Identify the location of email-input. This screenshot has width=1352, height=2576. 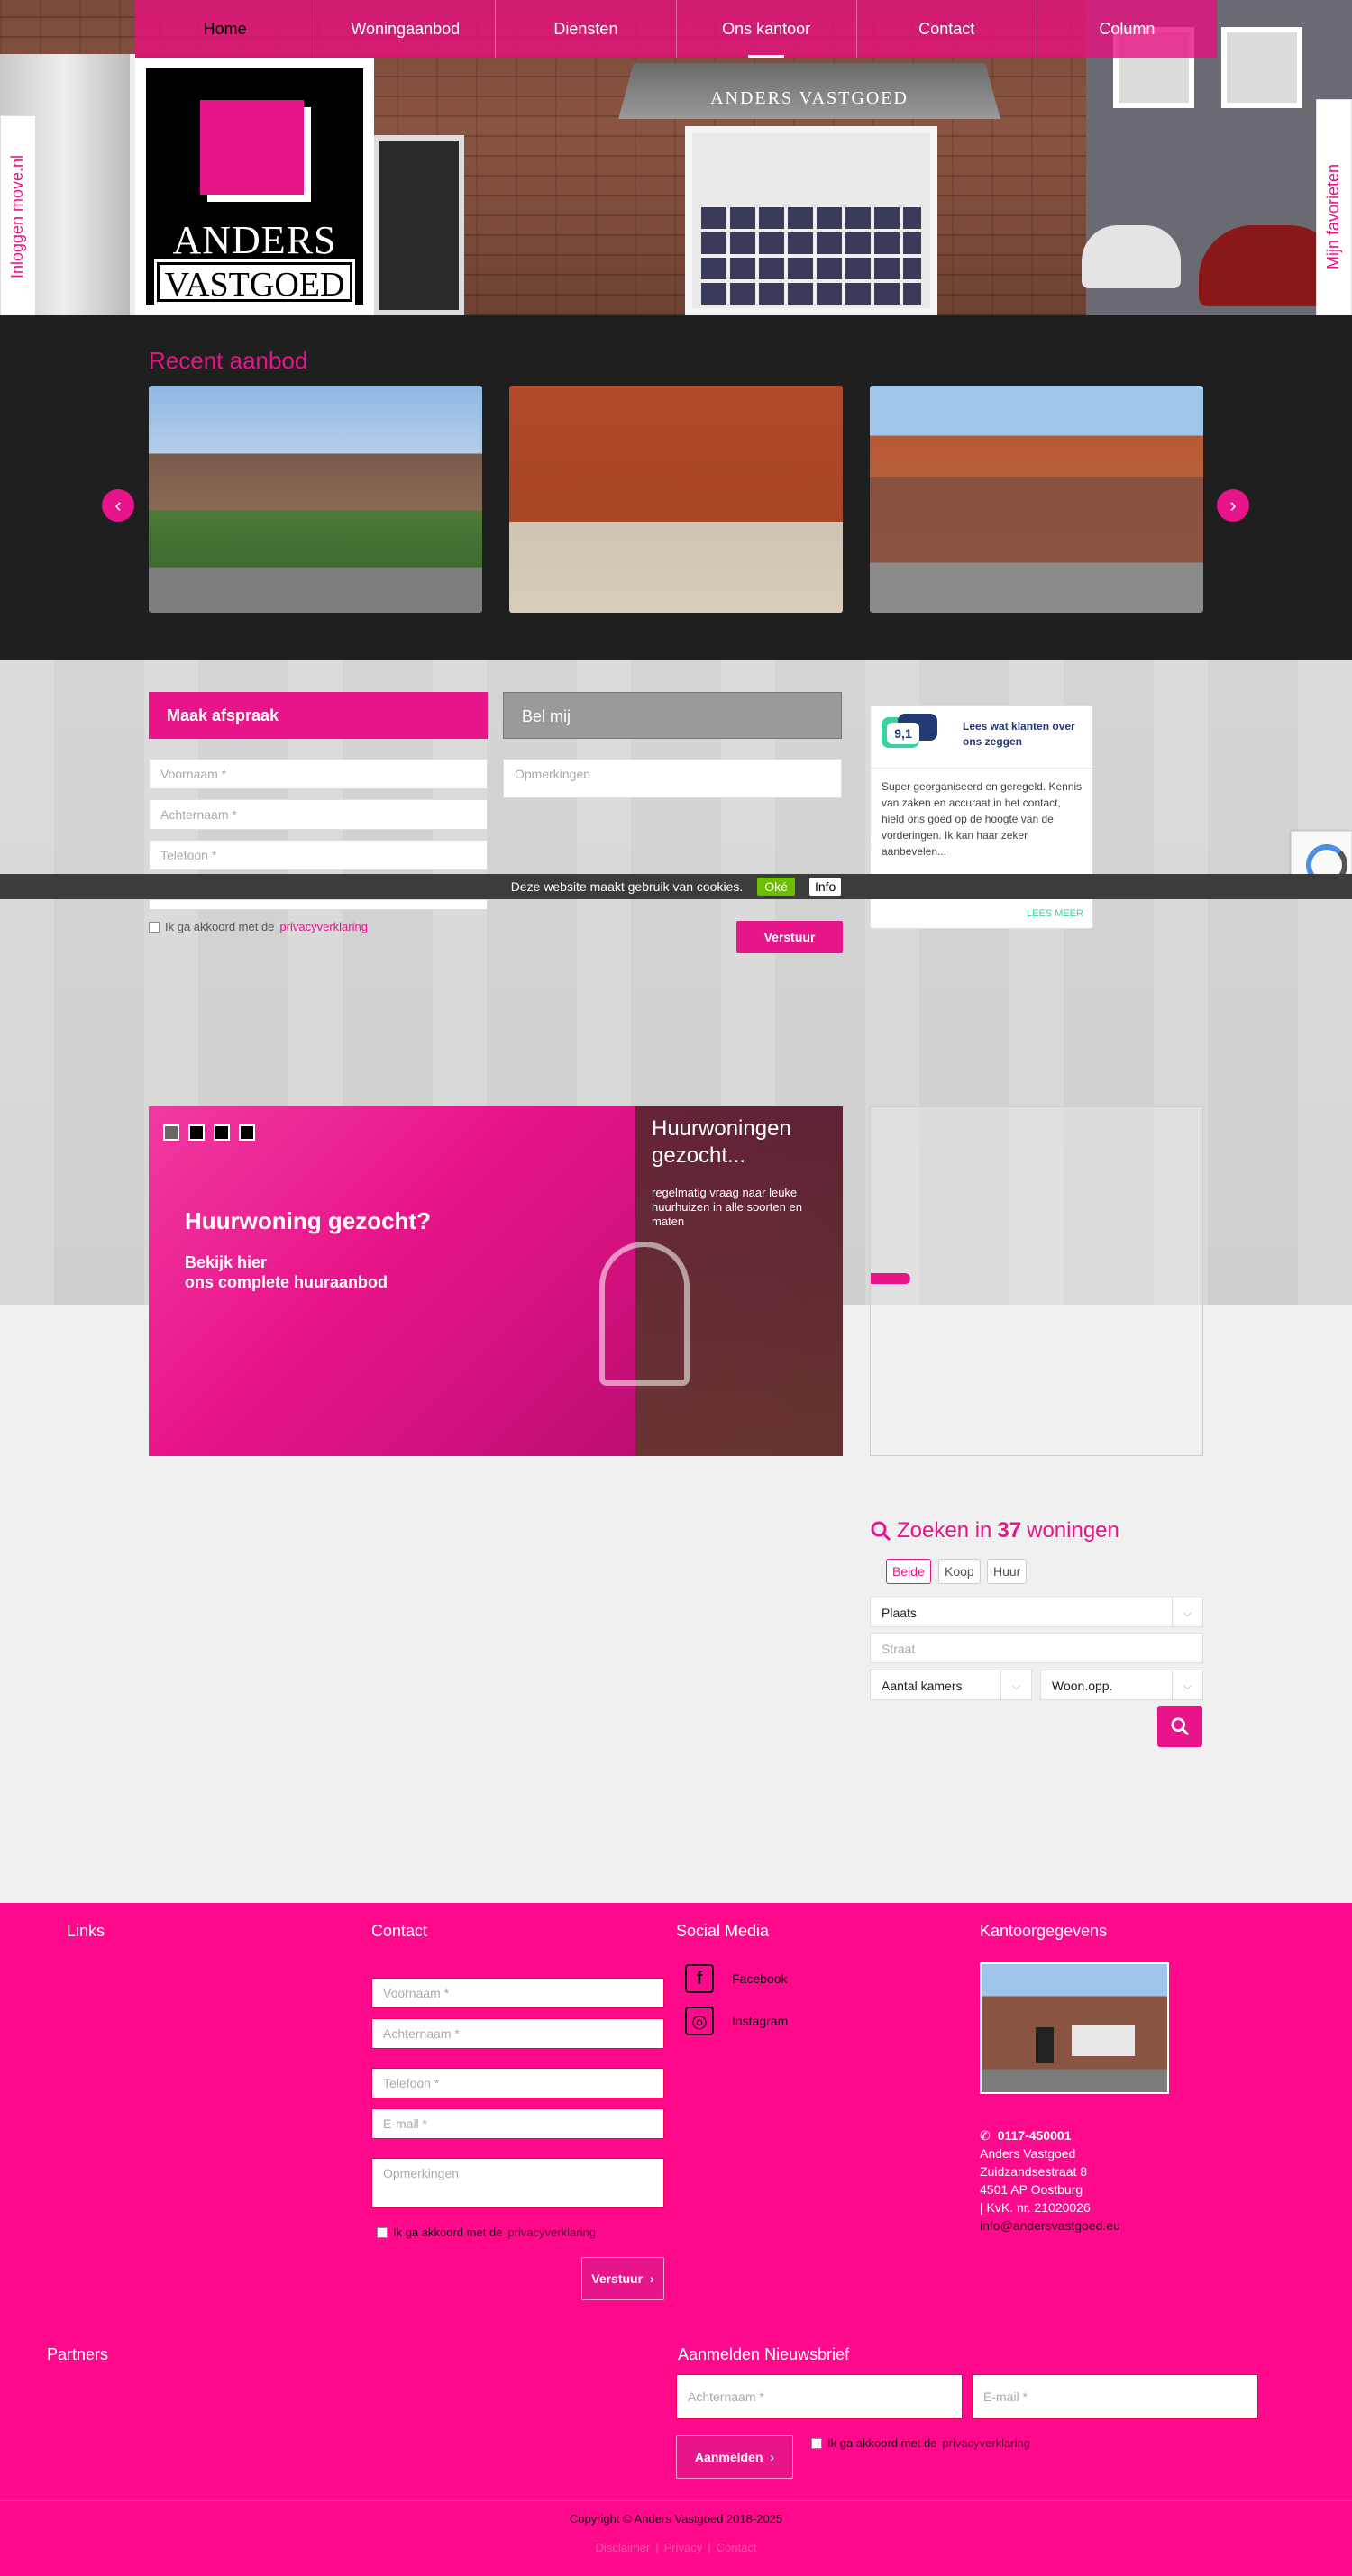
(318, 904).